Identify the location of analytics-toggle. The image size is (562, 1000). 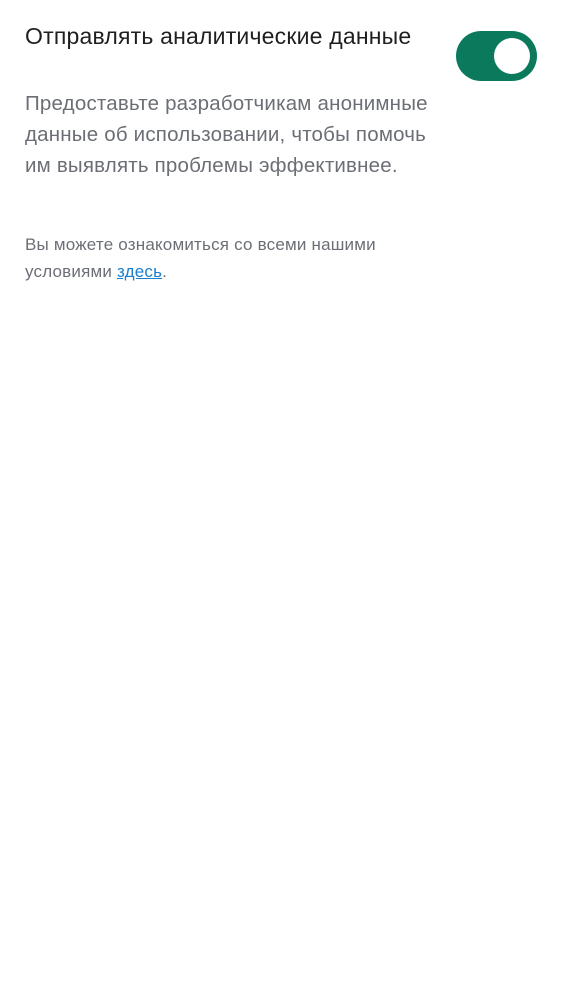
(496, 56).